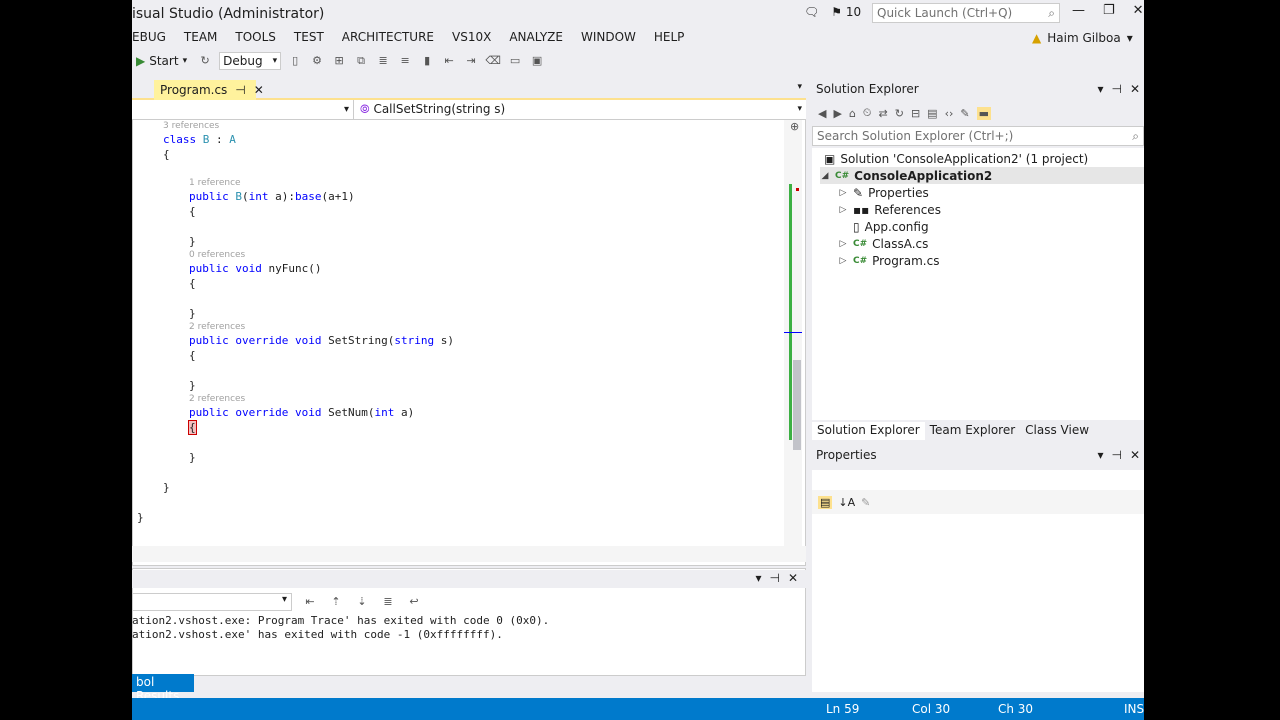 Image resolution: width=1280 pixels, height=720 pixels. Describe the element at coordinates (427, 61) in the screenshot. I see `bookmark-icon: ▮` at that location.